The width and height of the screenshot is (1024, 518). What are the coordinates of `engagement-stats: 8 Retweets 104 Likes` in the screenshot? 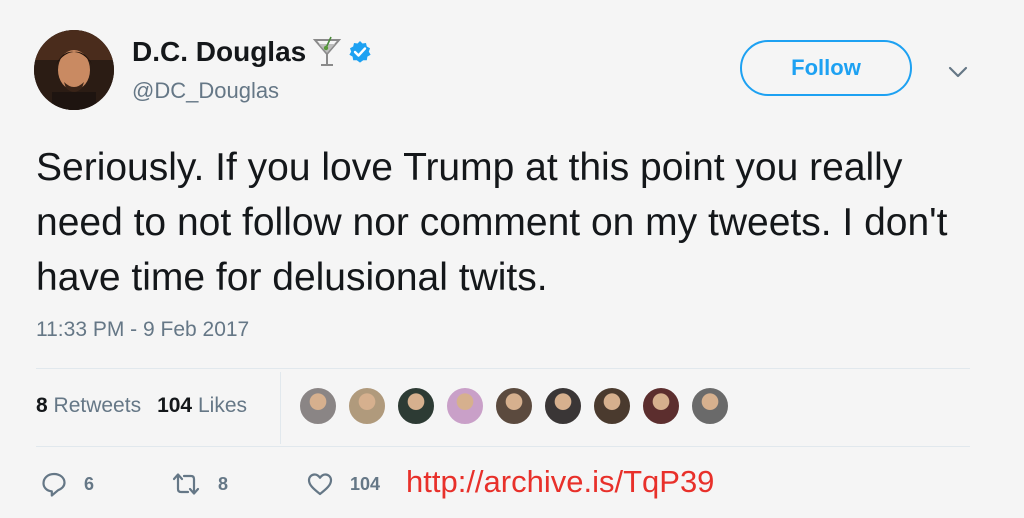 It's located at (141, 406).